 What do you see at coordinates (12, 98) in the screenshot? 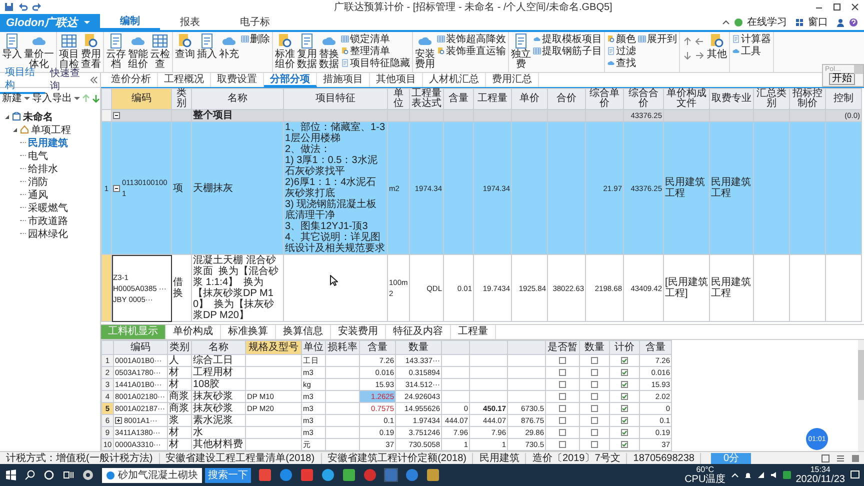
I see `toolbar-link: 新建` at bounding box center [12, 98].